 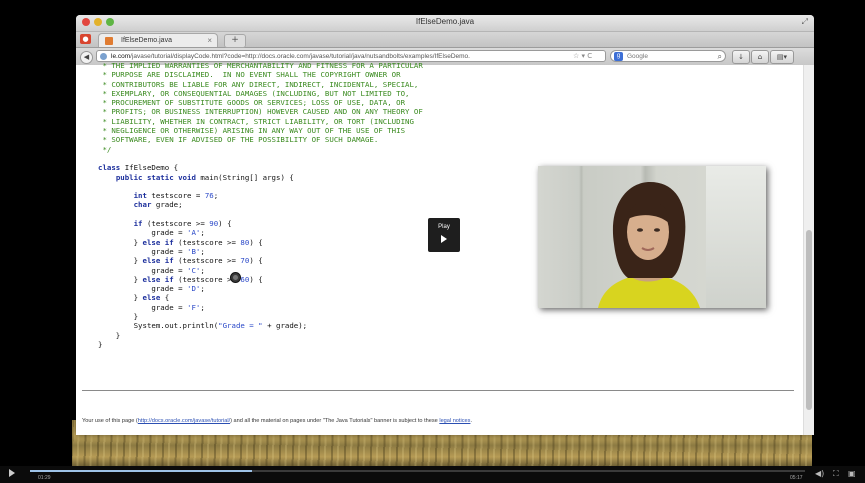 What do you see at coordinates (214, 224) in the screenshot?
I see `threshold-a: 90` at bounding box center [214, 224].